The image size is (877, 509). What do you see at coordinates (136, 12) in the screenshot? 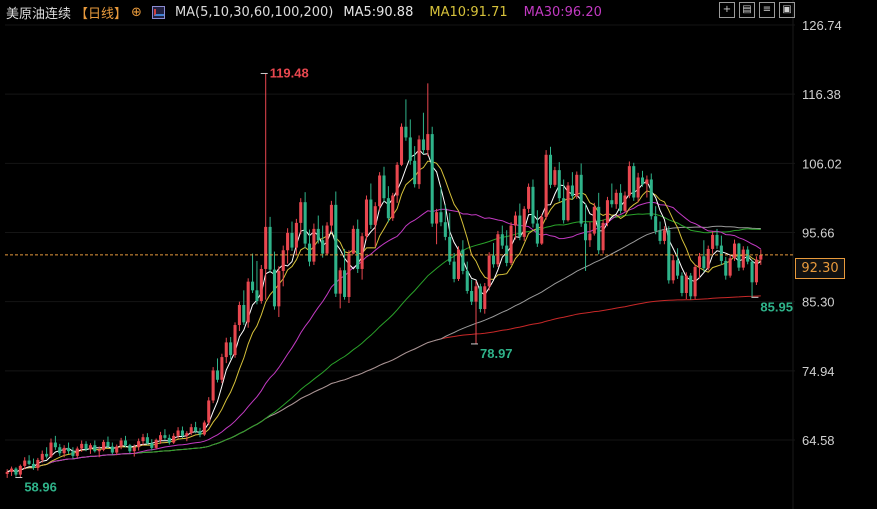
I see `settings-icon: ⊕` at bounding box center [136, 12].